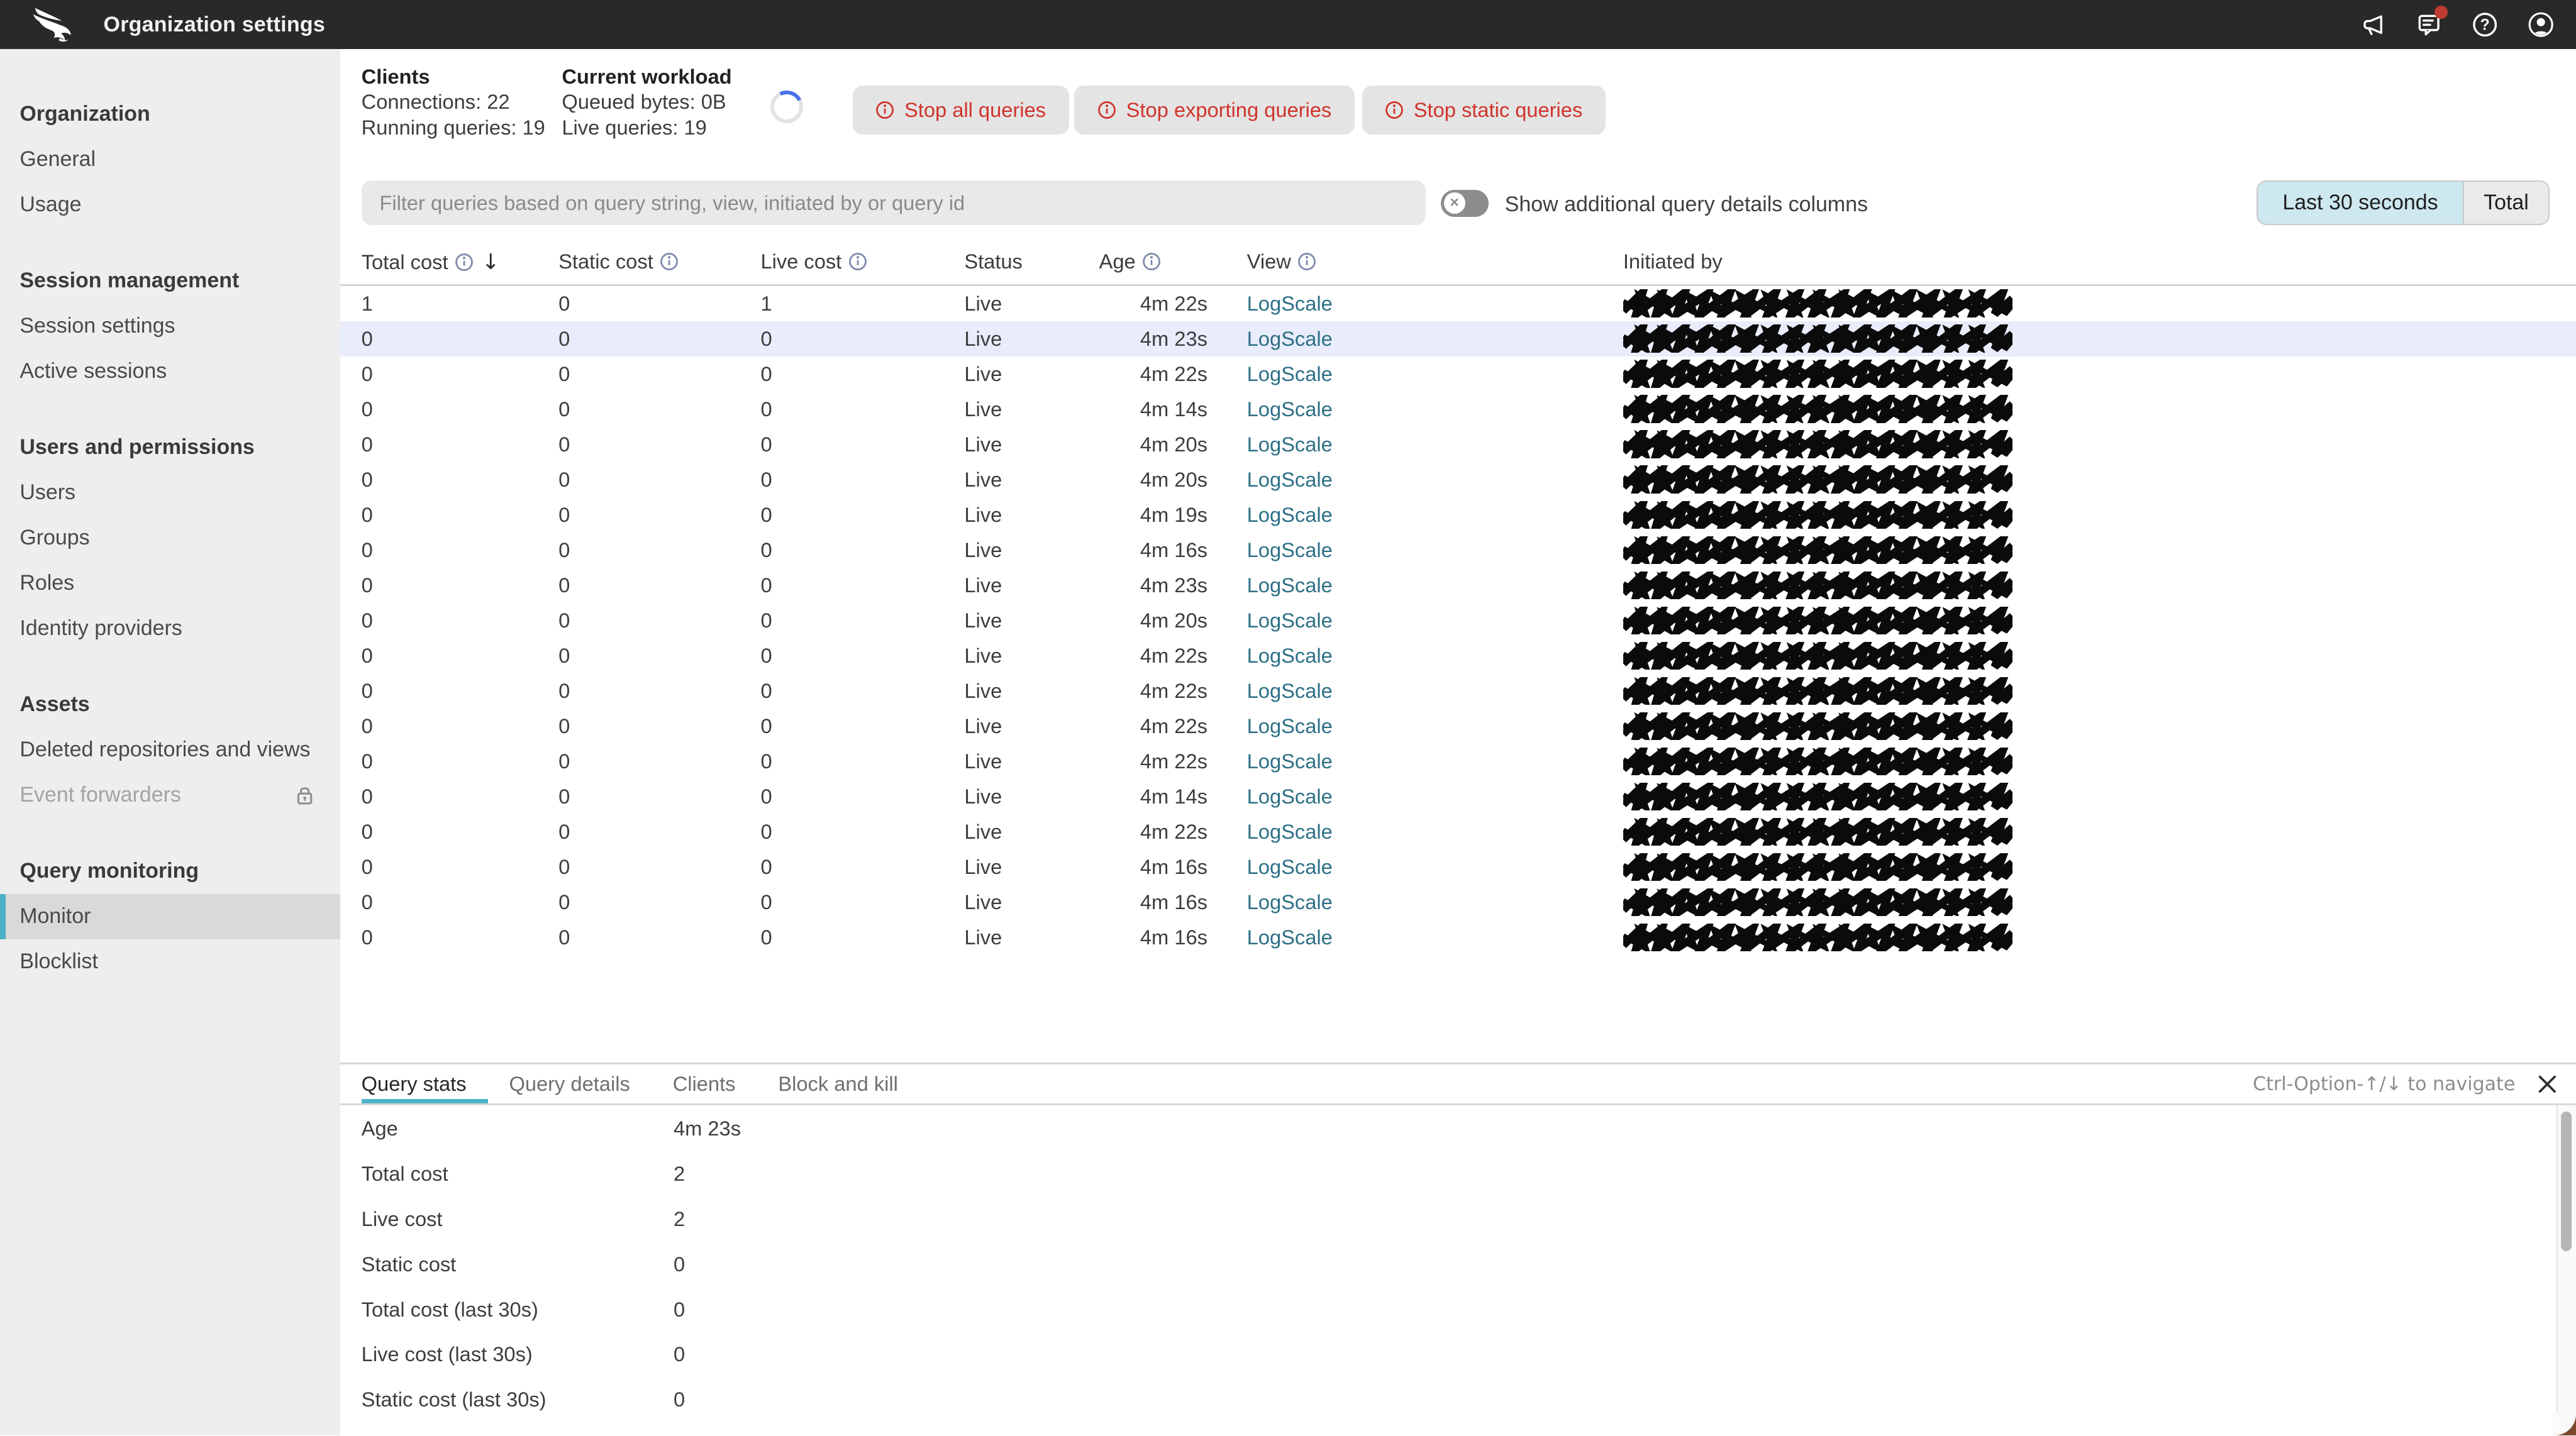 Image resolution: width=2576 pixels, height=1436 pixels. Describe the element at coordinates (170, 326) in the screenshot. I see `sidebar-item-session-settings: Session settings` at that location.